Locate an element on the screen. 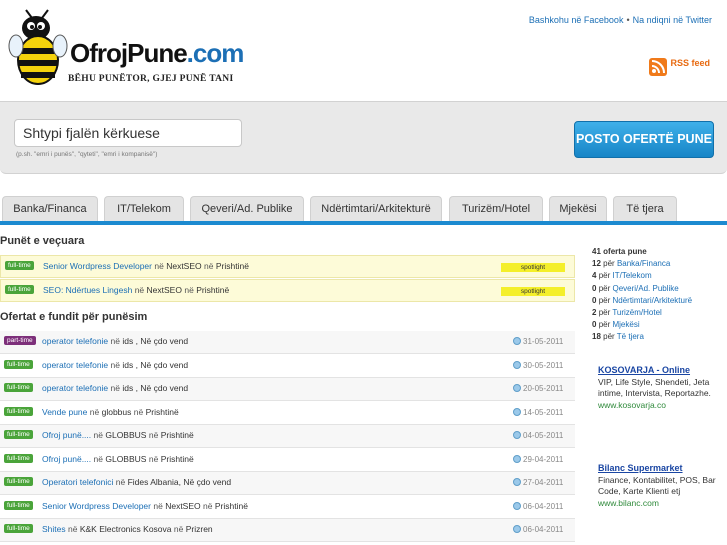  stats-row: 18 për Të tjera is located at coordinates (618, 337).